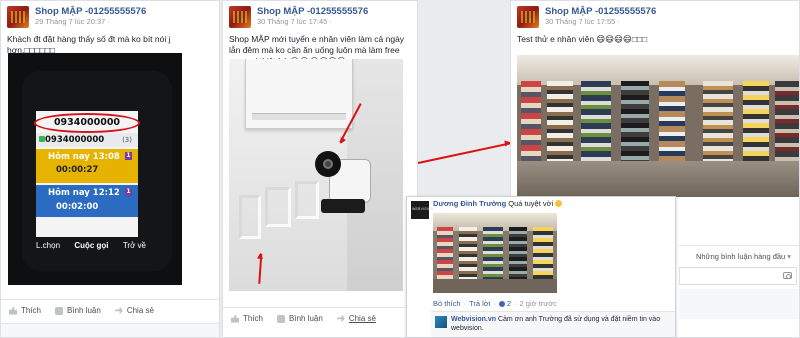  Describe the element at coordinates (299, 94) in the screenshot. I see `air-conditioner` at that location.